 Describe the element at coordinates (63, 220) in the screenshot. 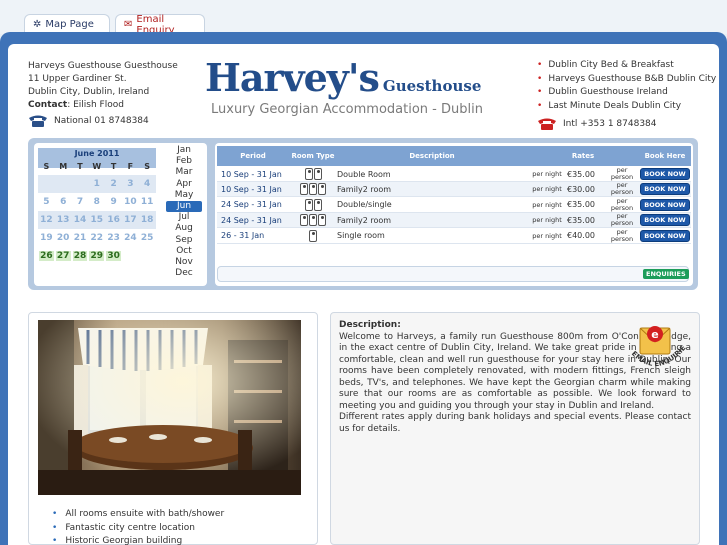

I see `calendar-day: 13` at that location.